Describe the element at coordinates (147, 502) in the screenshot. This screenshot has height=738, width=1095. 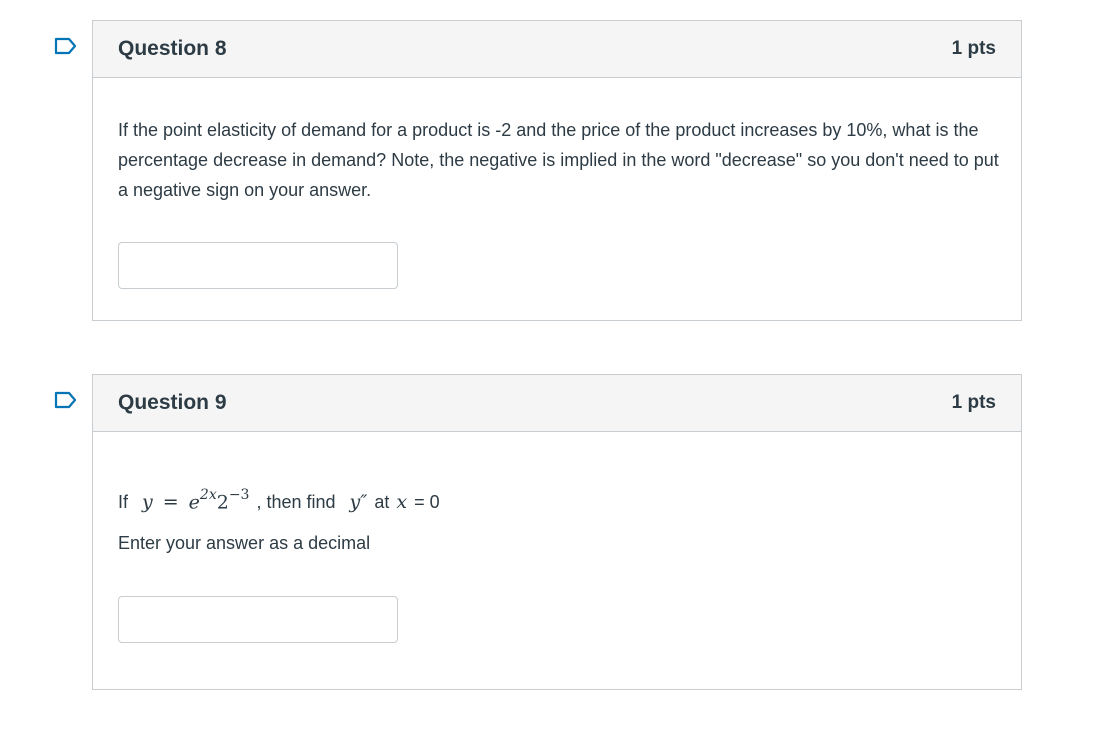
I see `math-var-y: y` at that location.